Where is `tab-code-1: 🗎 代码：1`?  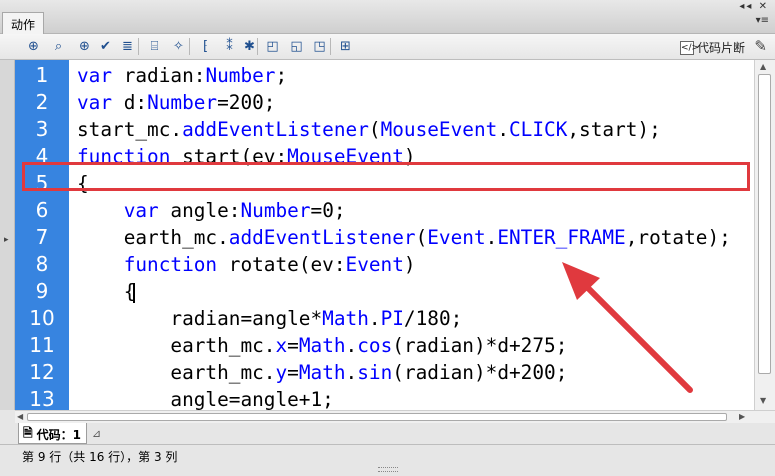
tab-code-1: 🗎 代码：1 is located at coordinates (53, 433).